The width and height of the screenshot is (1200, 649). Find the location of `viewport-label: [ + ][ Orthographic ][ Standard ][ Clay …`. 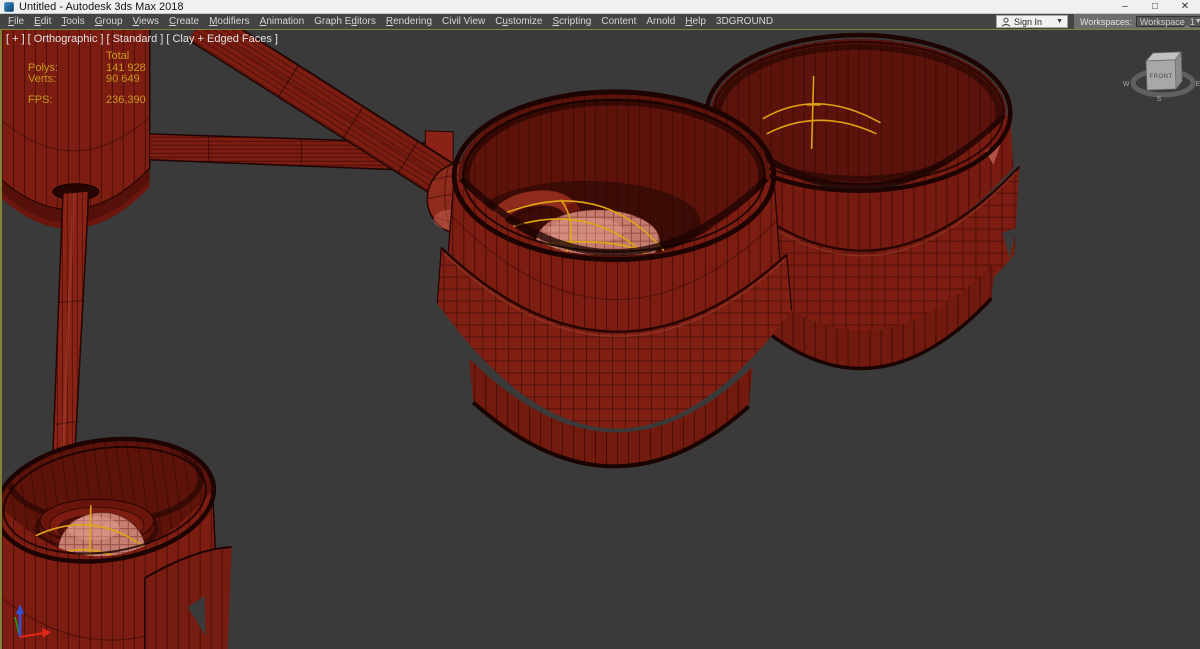

viewport-label: [ + ][ Orthographic ][ Standard ][ Clay … is located at coordinates (143, 39).